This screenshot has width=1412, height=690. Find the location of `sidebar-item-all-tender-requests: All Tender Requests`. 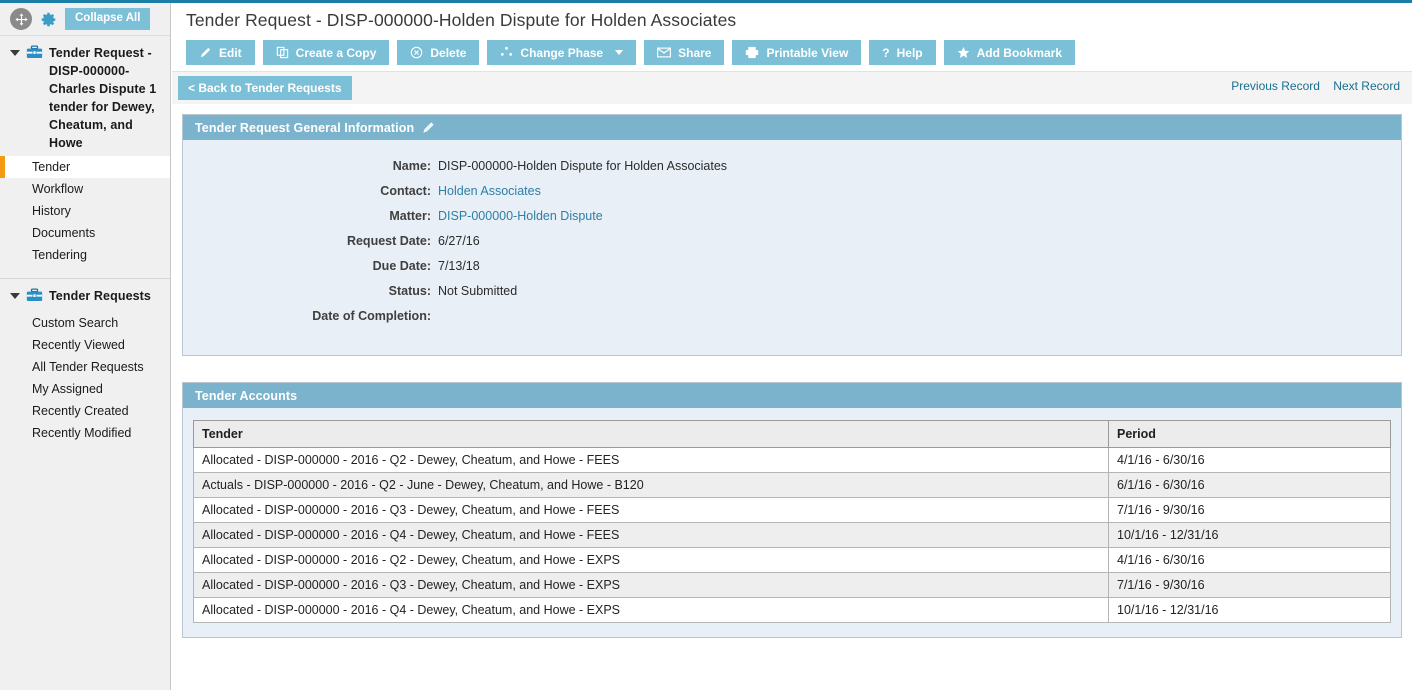

sidebar-item-all-tender-requests: All Tender Requests is located at coordinates (85, 367).